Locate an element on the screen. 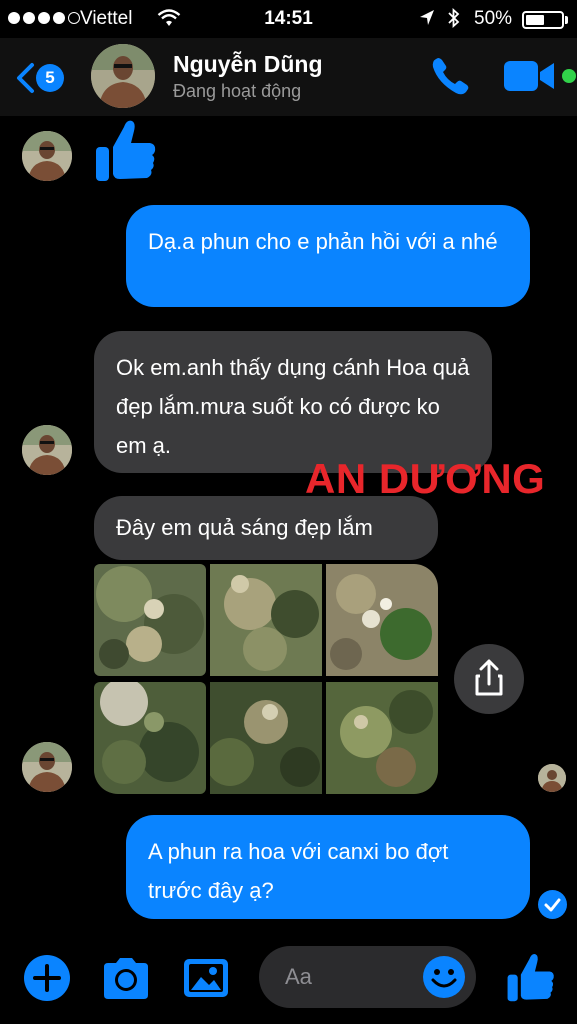  contact-avatar is located at coordinates (123, 76).